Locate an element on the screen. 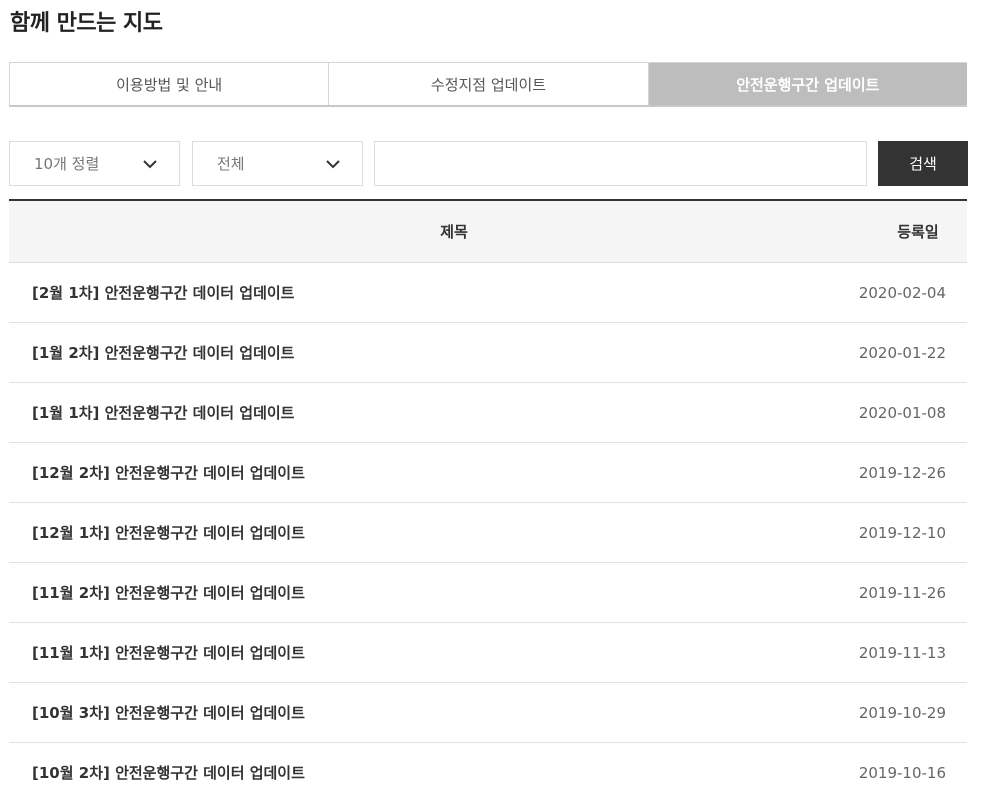  row-title: [2월 1차] 안전운행구간 데이터 업데이트 is located at coordinates (418, 292).